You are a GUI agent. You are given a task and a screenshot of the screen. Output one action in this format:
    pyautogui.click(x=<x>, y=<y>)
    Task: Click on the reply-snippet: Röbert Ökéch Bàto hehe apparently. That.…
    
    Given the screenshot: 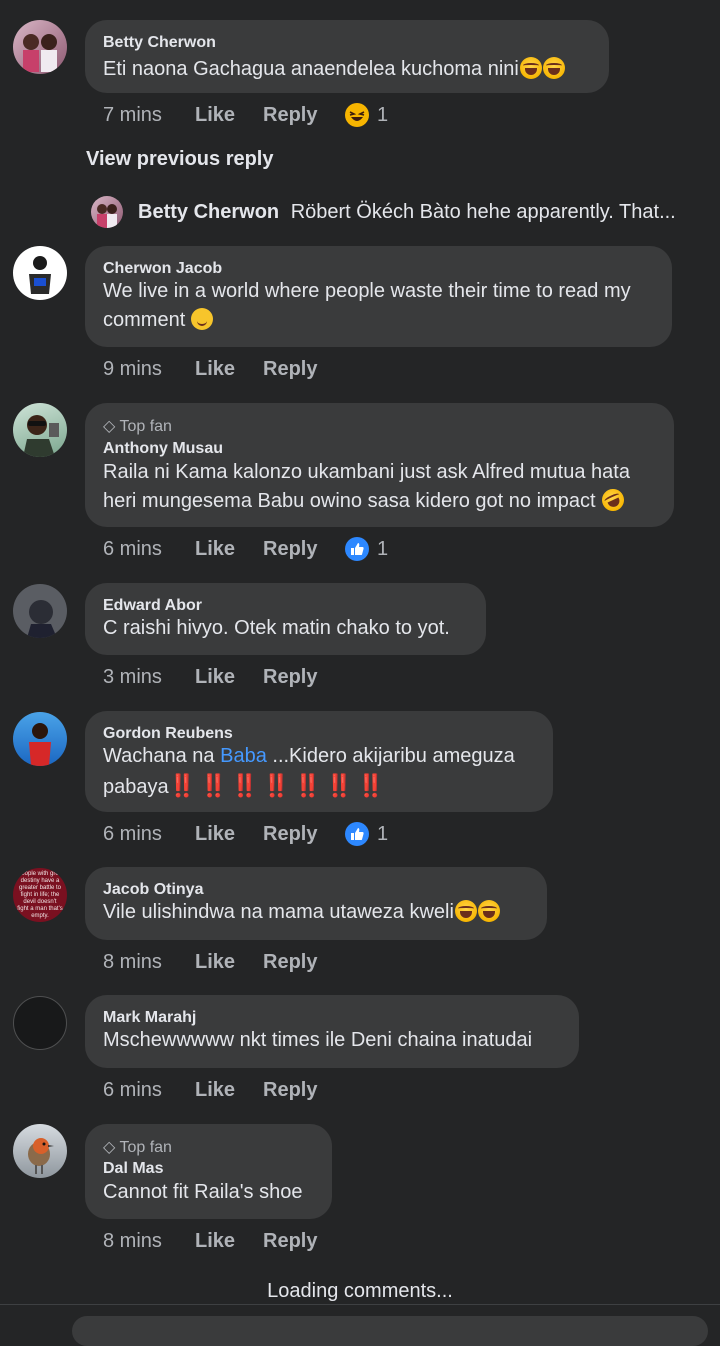 What is the action you would take?
    pyautogui.click(x=483, y=212)
    